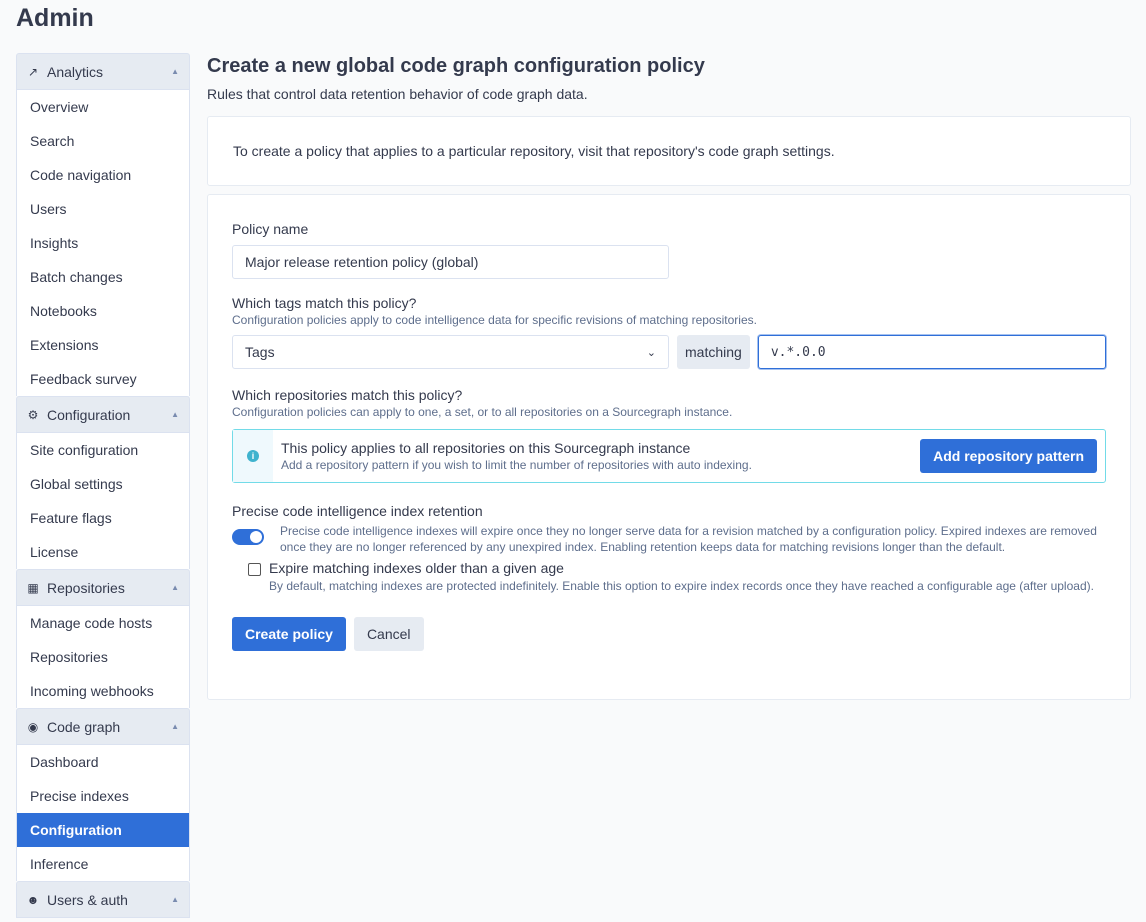  What do you see at coordinates (103, 141) in the screenshot?
I see `sidebar-item-search: Search` at bounding box center [103, 141].